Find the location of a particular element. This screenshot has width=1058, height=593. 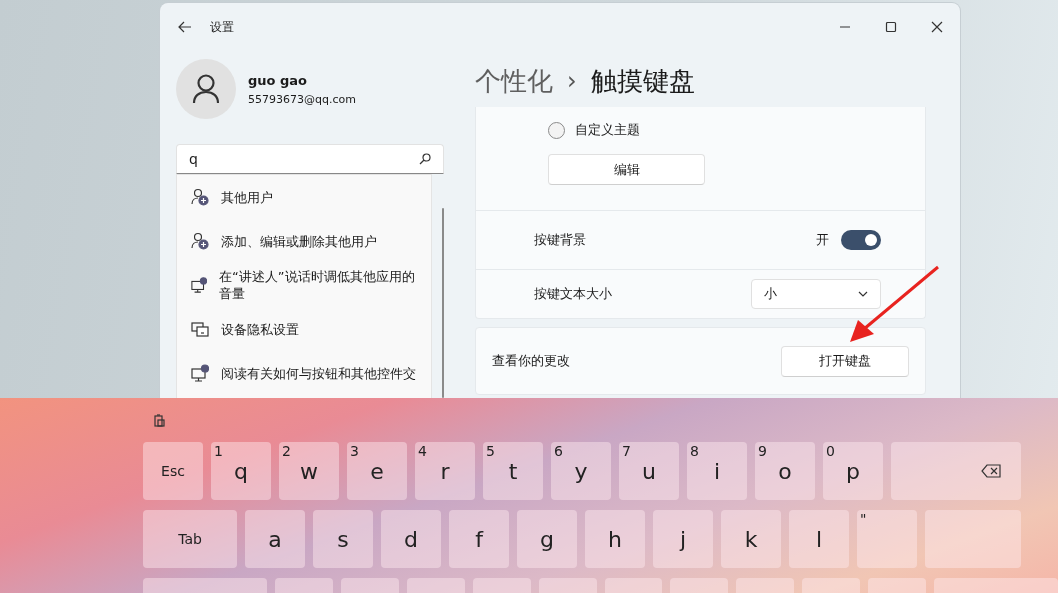

keyboard-key: w 2 is located at coordinates (309, 471).